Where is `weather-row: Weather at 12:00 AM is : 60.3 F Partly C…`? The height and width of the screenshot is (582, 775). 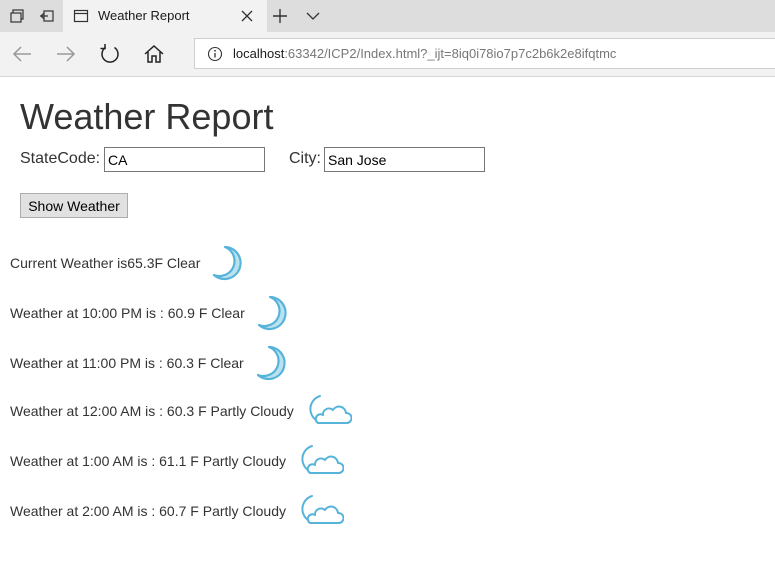
weather-row: Weather at 12:00 AM is : 60.3 F Partly C… is located at coordinates (181, 411).